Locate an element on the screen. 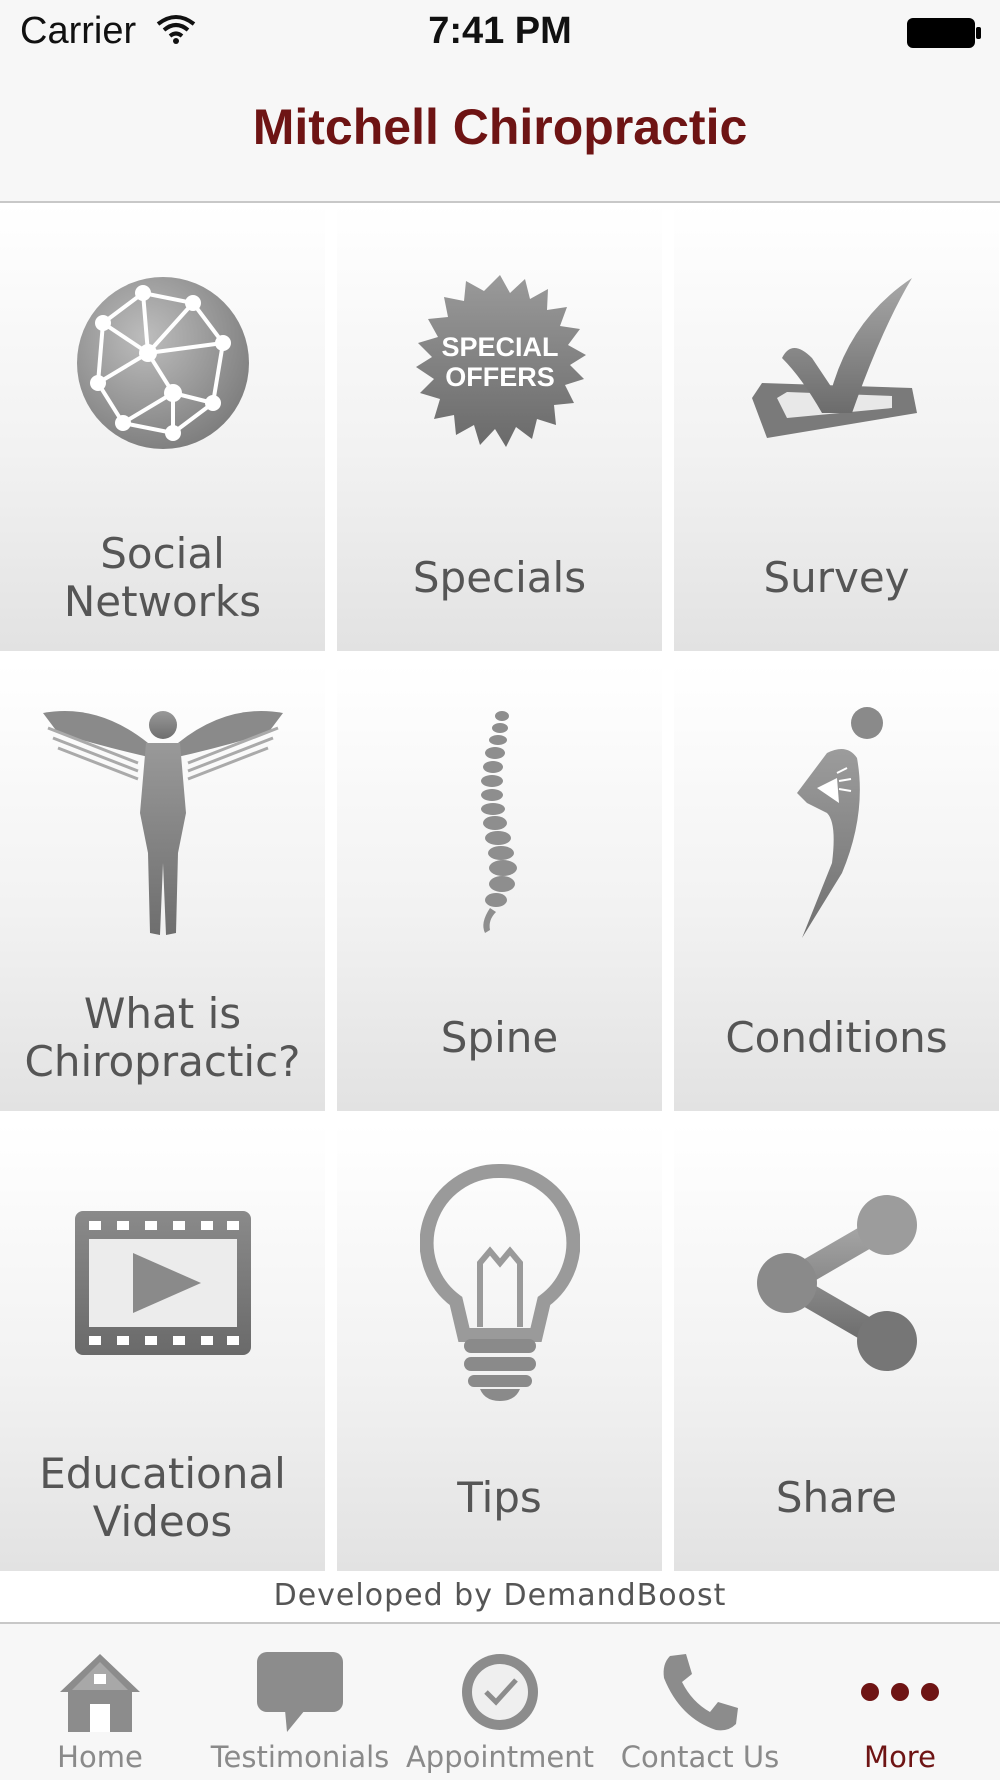 The image size is (1000, 1780). special-offers-badge-icon: SPECIAL OFFERS is located at coordinates (500, 361).